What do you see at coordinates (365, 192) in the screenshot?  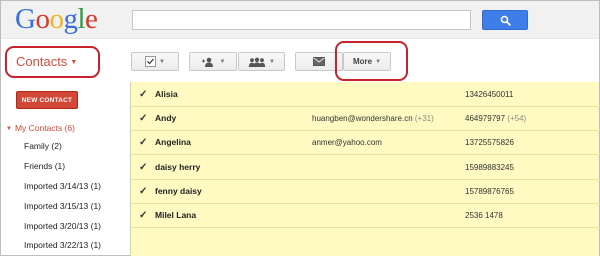 I see `contact-row: ✓ fenny daisy 15789876765` at bounding box center [365, 192].